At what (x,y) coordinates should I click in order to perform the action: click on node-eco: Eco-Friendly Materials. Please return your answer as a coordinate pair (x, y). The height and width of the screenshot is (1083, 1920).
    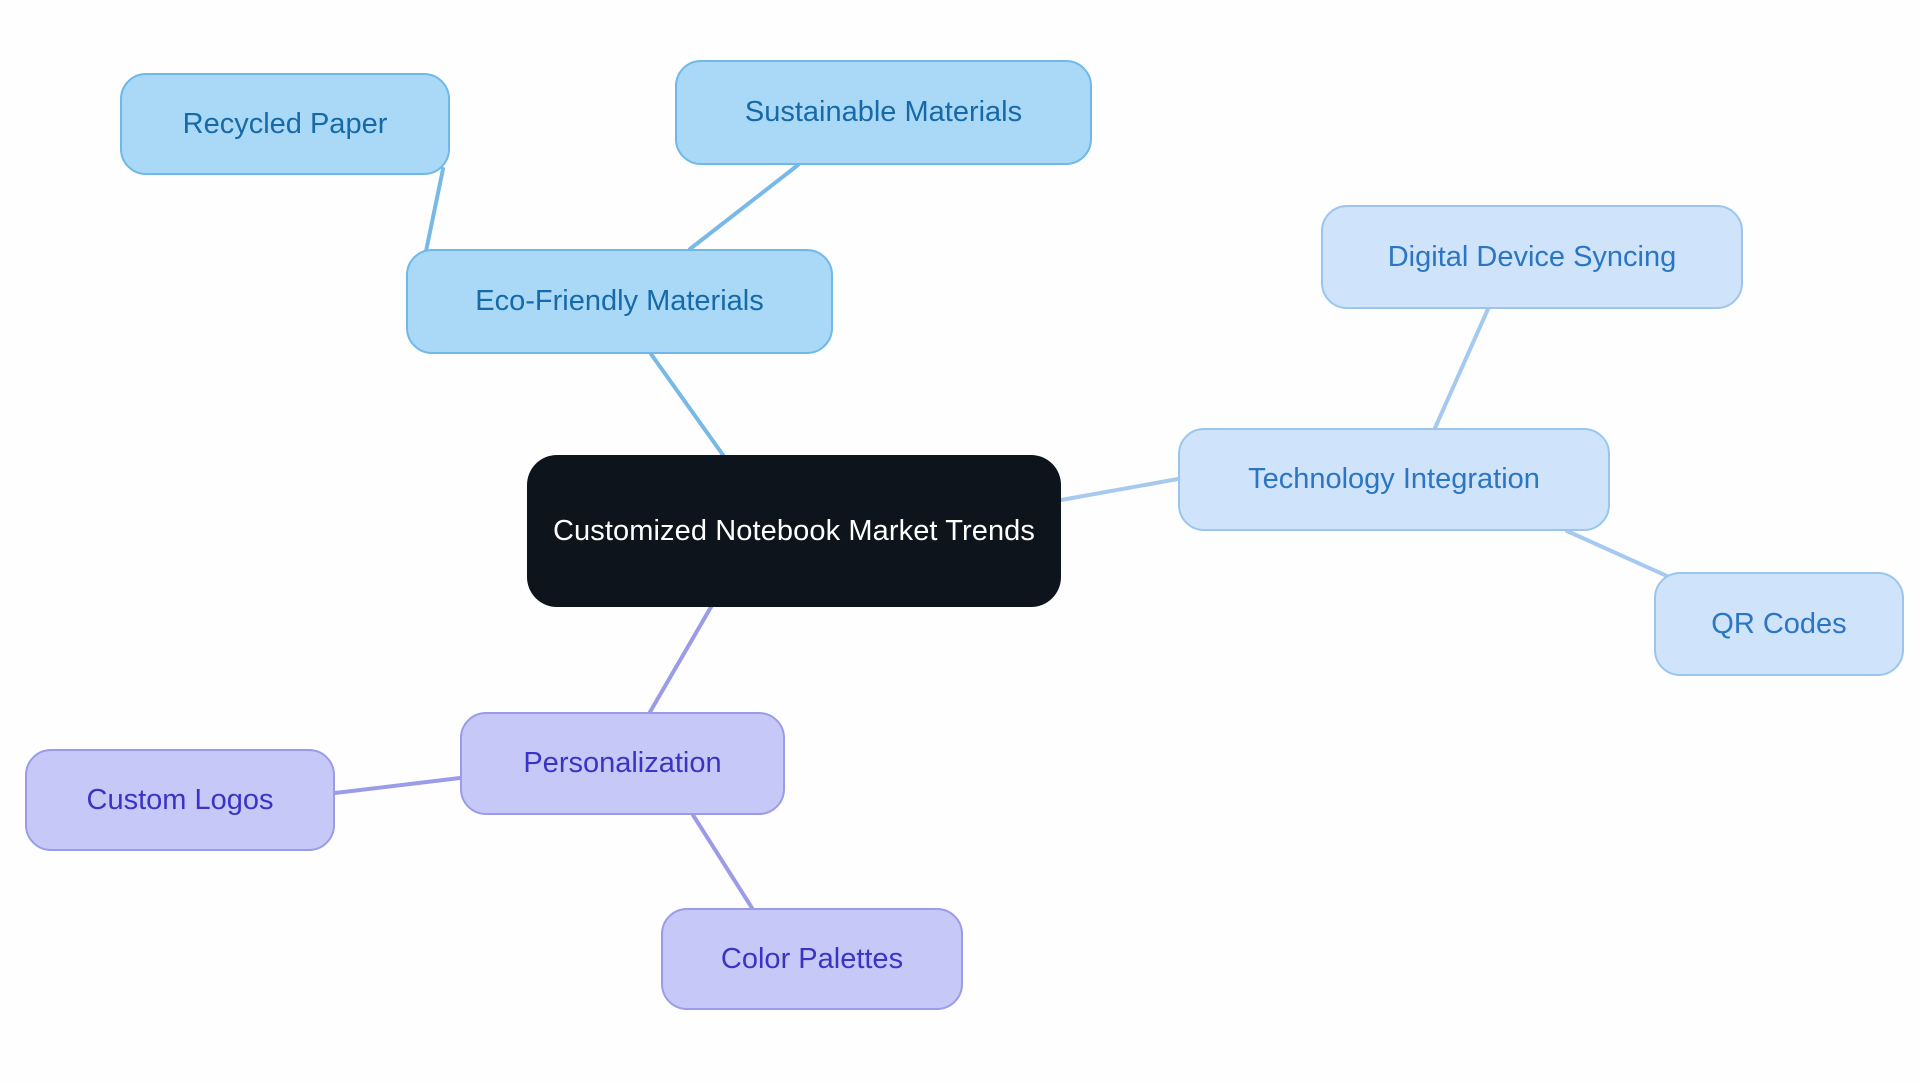
    Looking at the image, I should click on (619, 301).